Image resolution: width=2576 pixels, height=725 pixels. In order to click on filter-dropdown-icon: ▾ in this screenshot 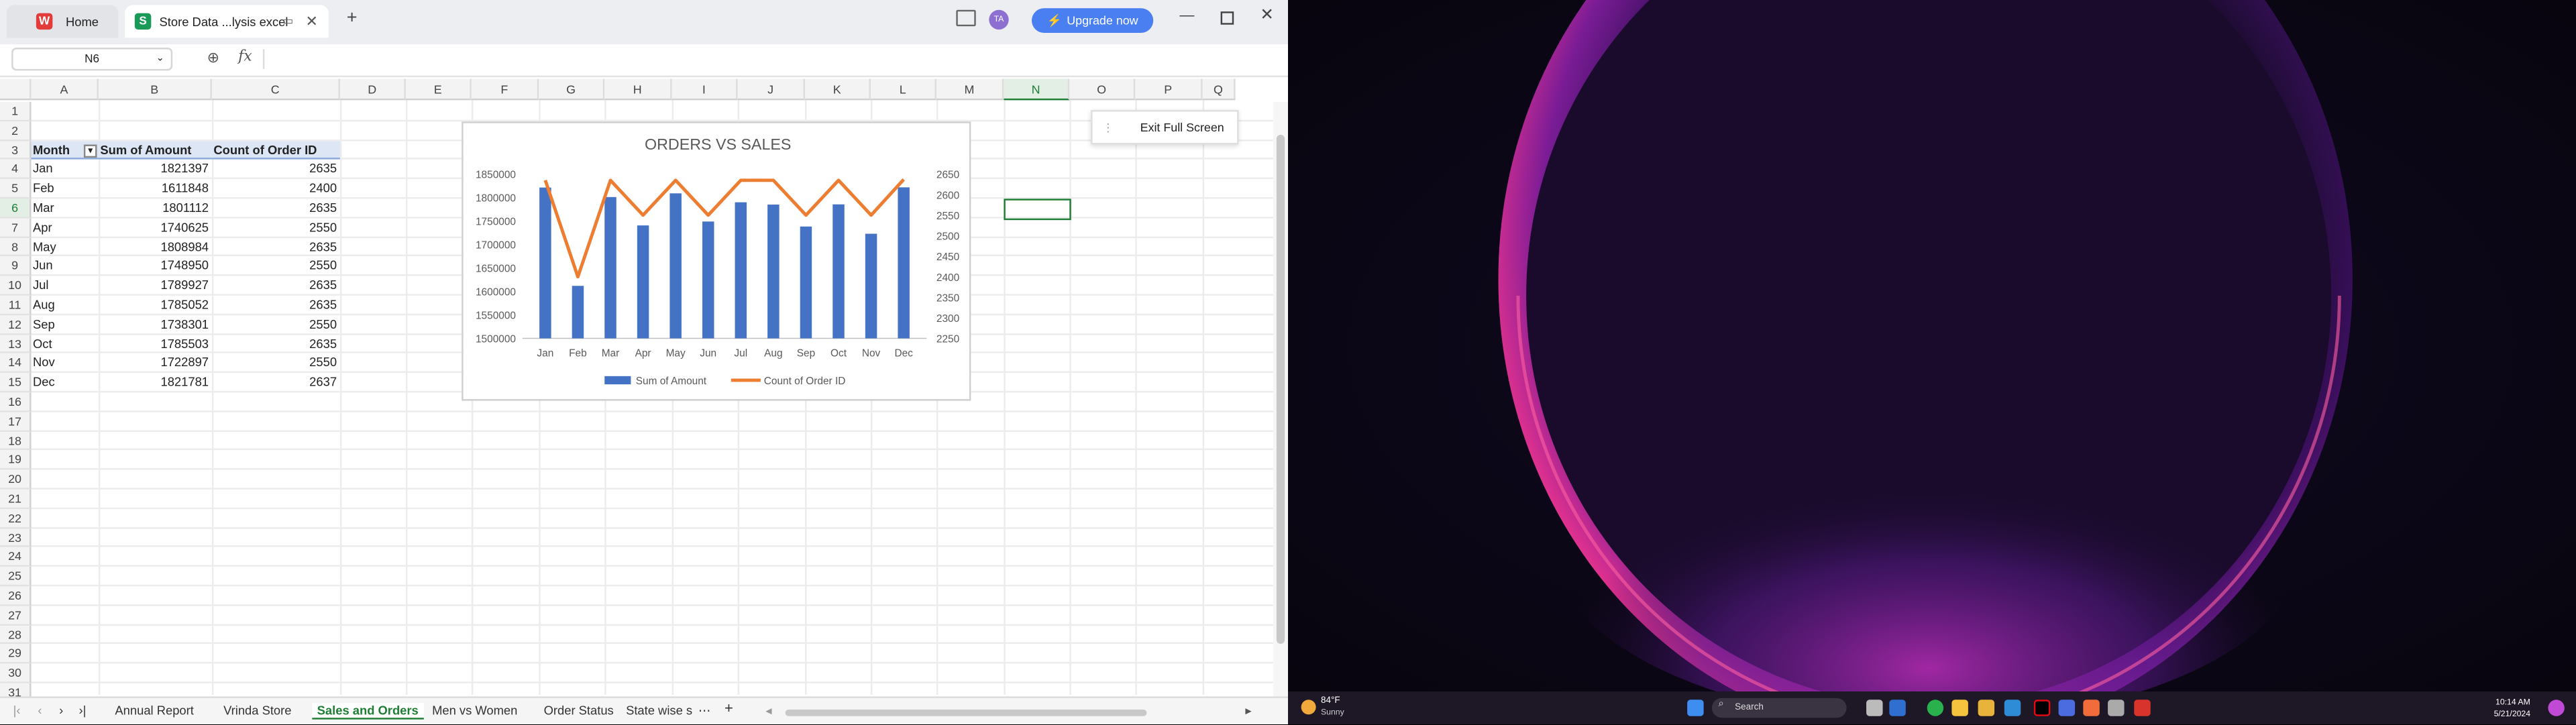, I will do `click(90, 151)`.